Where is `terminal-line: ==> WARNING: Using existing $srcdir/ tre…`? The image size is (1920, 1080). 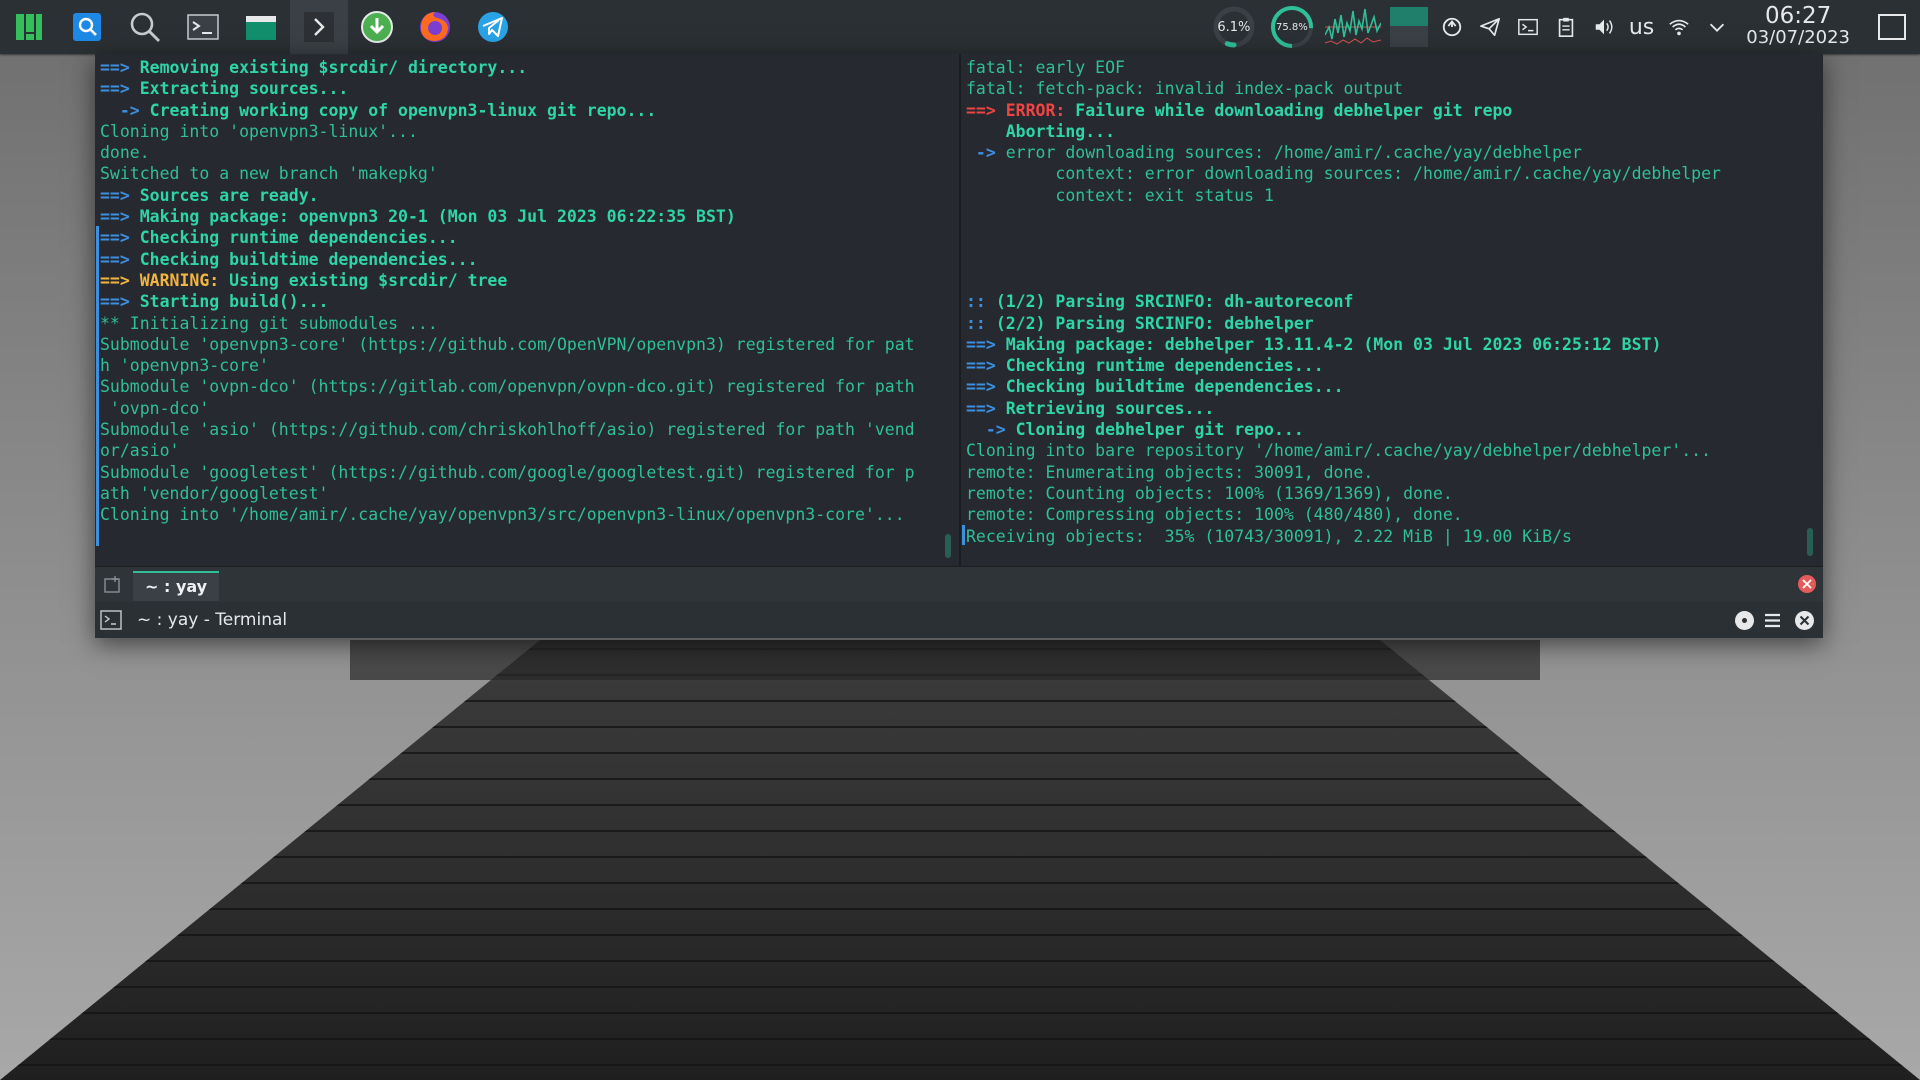 terminal-line: ==> WARNING: Using existing $srcdir/ tre… is located at coordinates (527, 280).